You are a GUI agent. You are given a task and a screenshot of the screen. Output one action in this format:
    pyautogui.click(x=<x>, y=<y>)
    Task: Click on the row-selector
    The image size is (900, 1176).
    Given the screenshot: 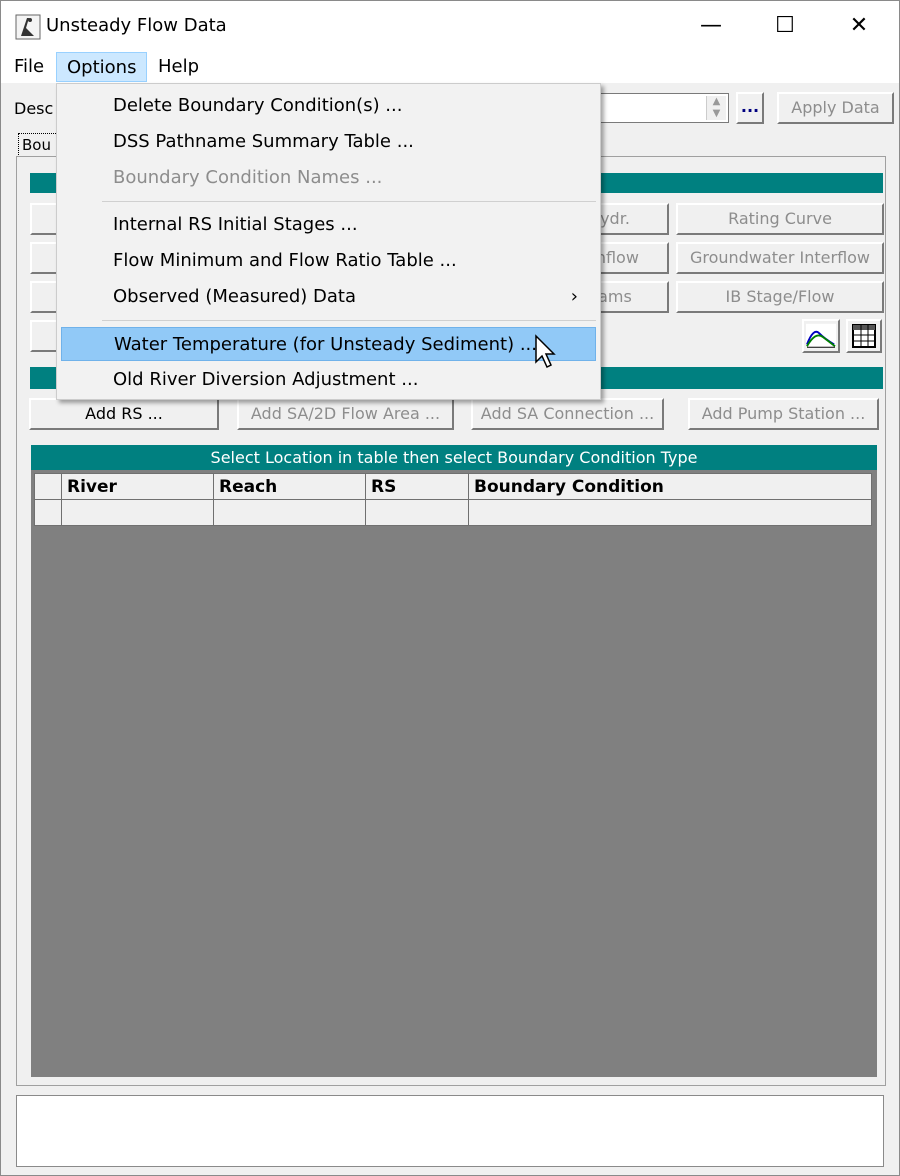 What is the action you would take?
    pyautogui.click(x=48, y=512)
    